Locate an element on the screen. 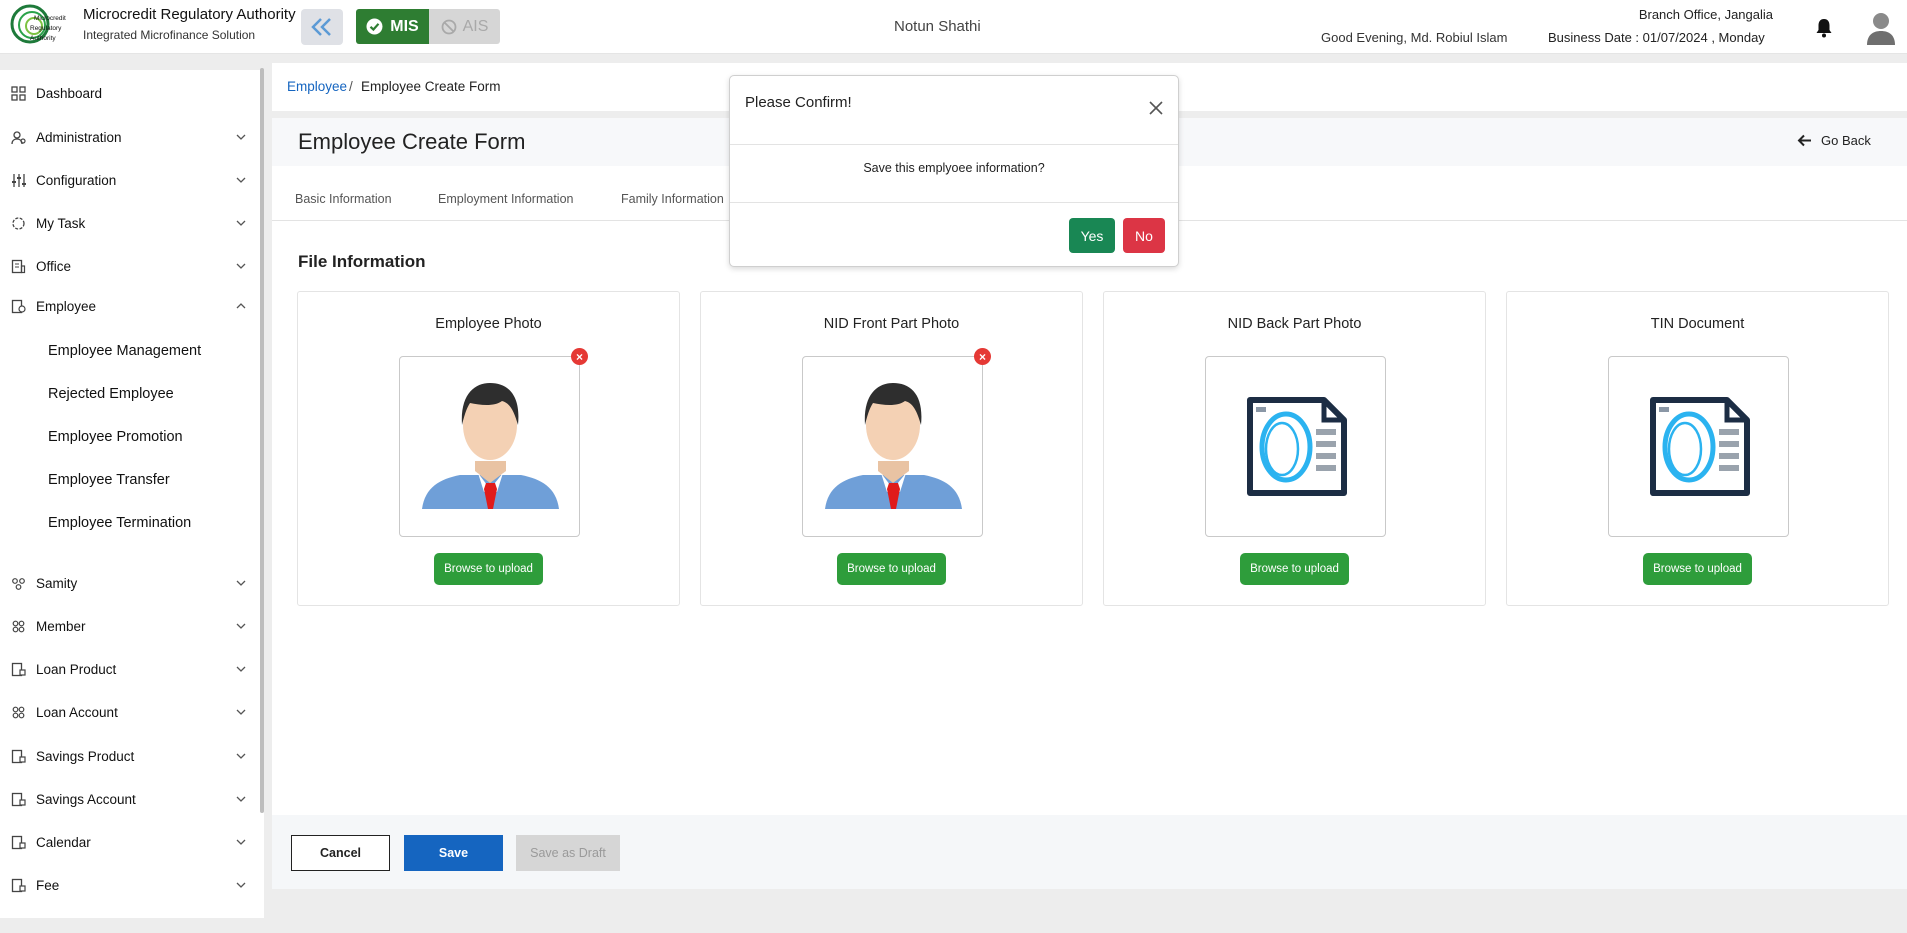  user-greeting: Good Evening, Md. Robiul Islam is located at coordinates (1414, 37).